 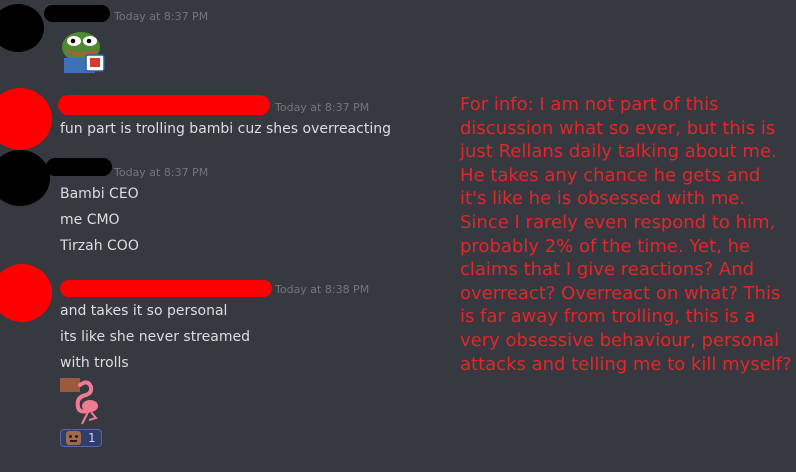 What do you see at coordinates (94, 363) in the screenshot?
I see `message-text: with trolls` at bounding box center [94, 363].